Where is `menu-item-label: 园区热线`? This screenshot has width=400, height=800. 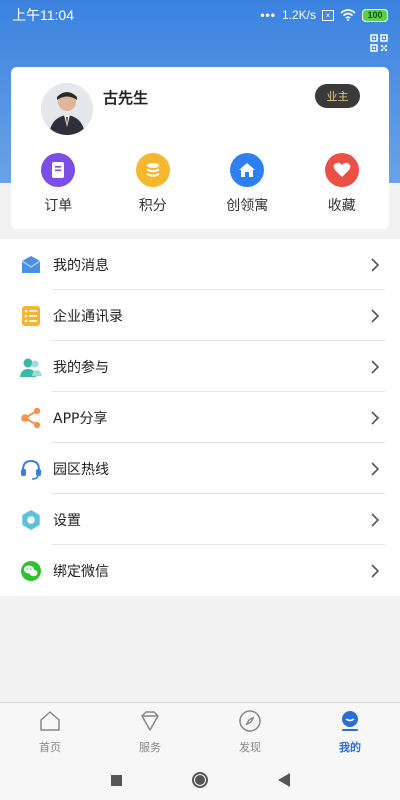 menu-item-label: 园区热线 is located at coordinates (81, 469).